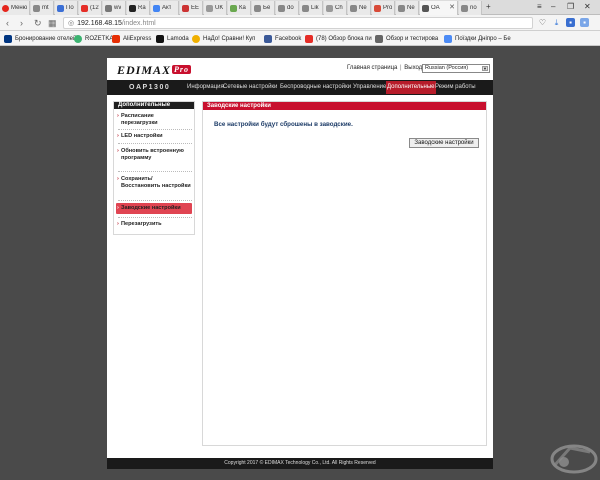  Describe the element at coordinates (584, 22) in the screenshot. I see `vpn-icon: ▪` at that location.